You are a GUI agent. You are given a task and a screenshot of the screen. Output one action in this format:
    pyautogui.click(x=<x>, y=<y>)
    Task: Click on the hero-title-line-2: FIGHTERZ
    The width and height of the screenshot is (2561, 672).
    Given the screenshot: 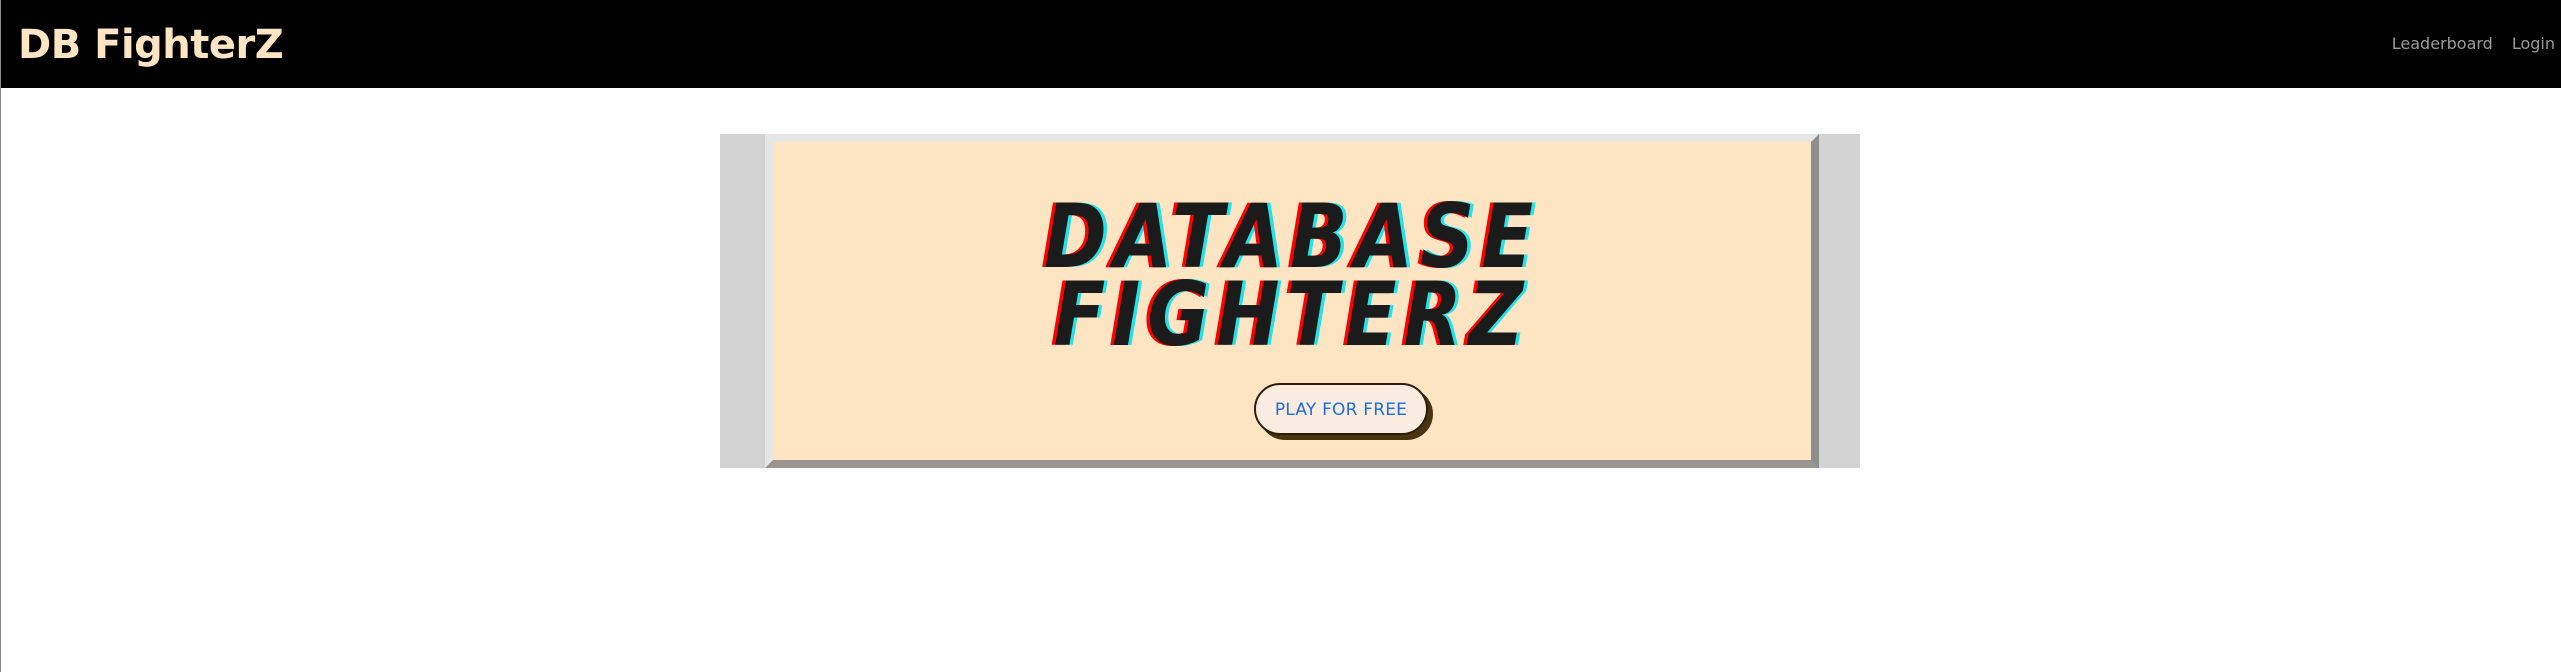 What is the action you would take?
    pyautogui.click(x=1292, y=314)
    